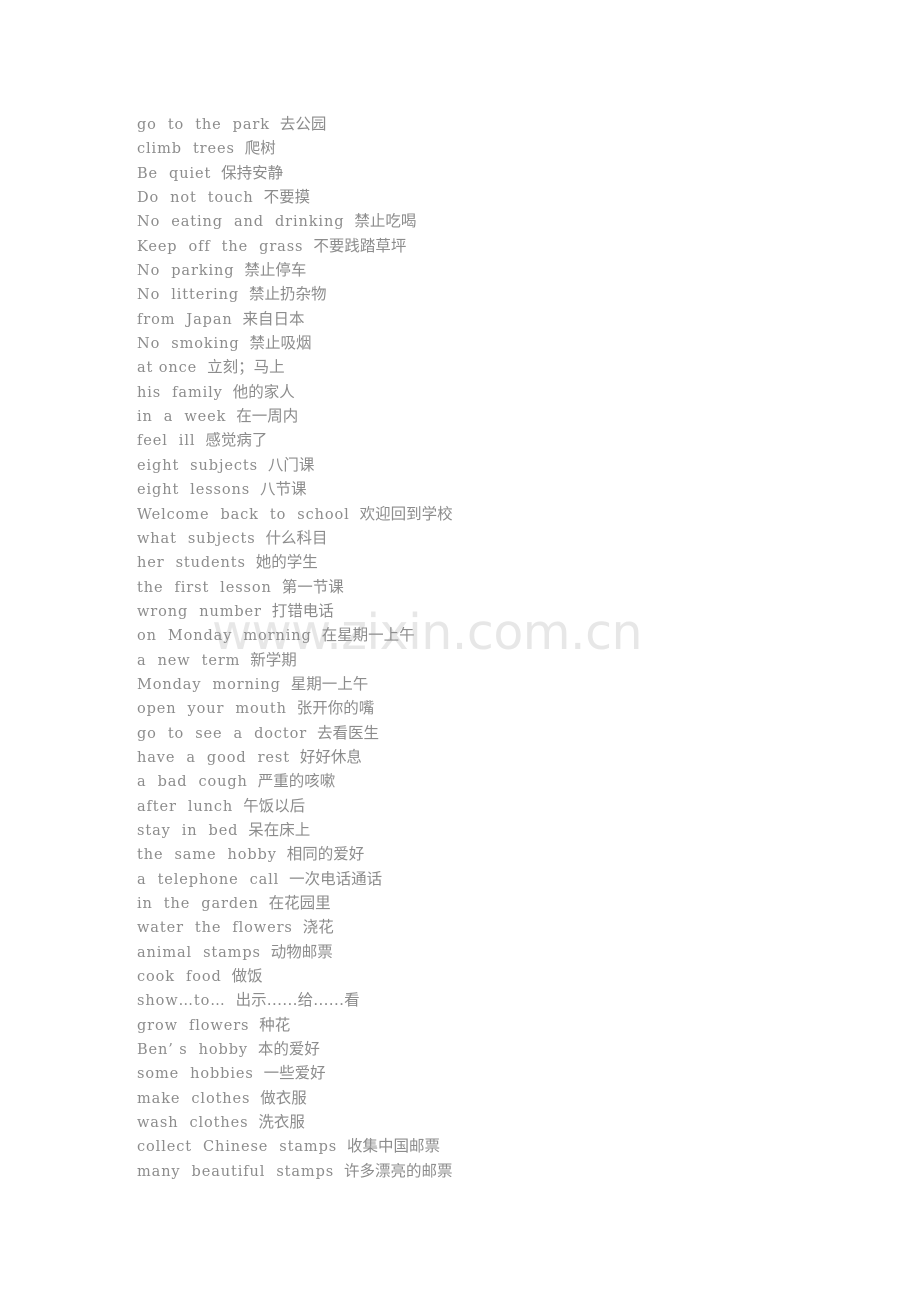 The width and height of the screenshot is (920, 1302). Describe the element at coordinates (385, 221) in the screenshot. I see `phrase-chinese: 禁止吃喝` at that location.